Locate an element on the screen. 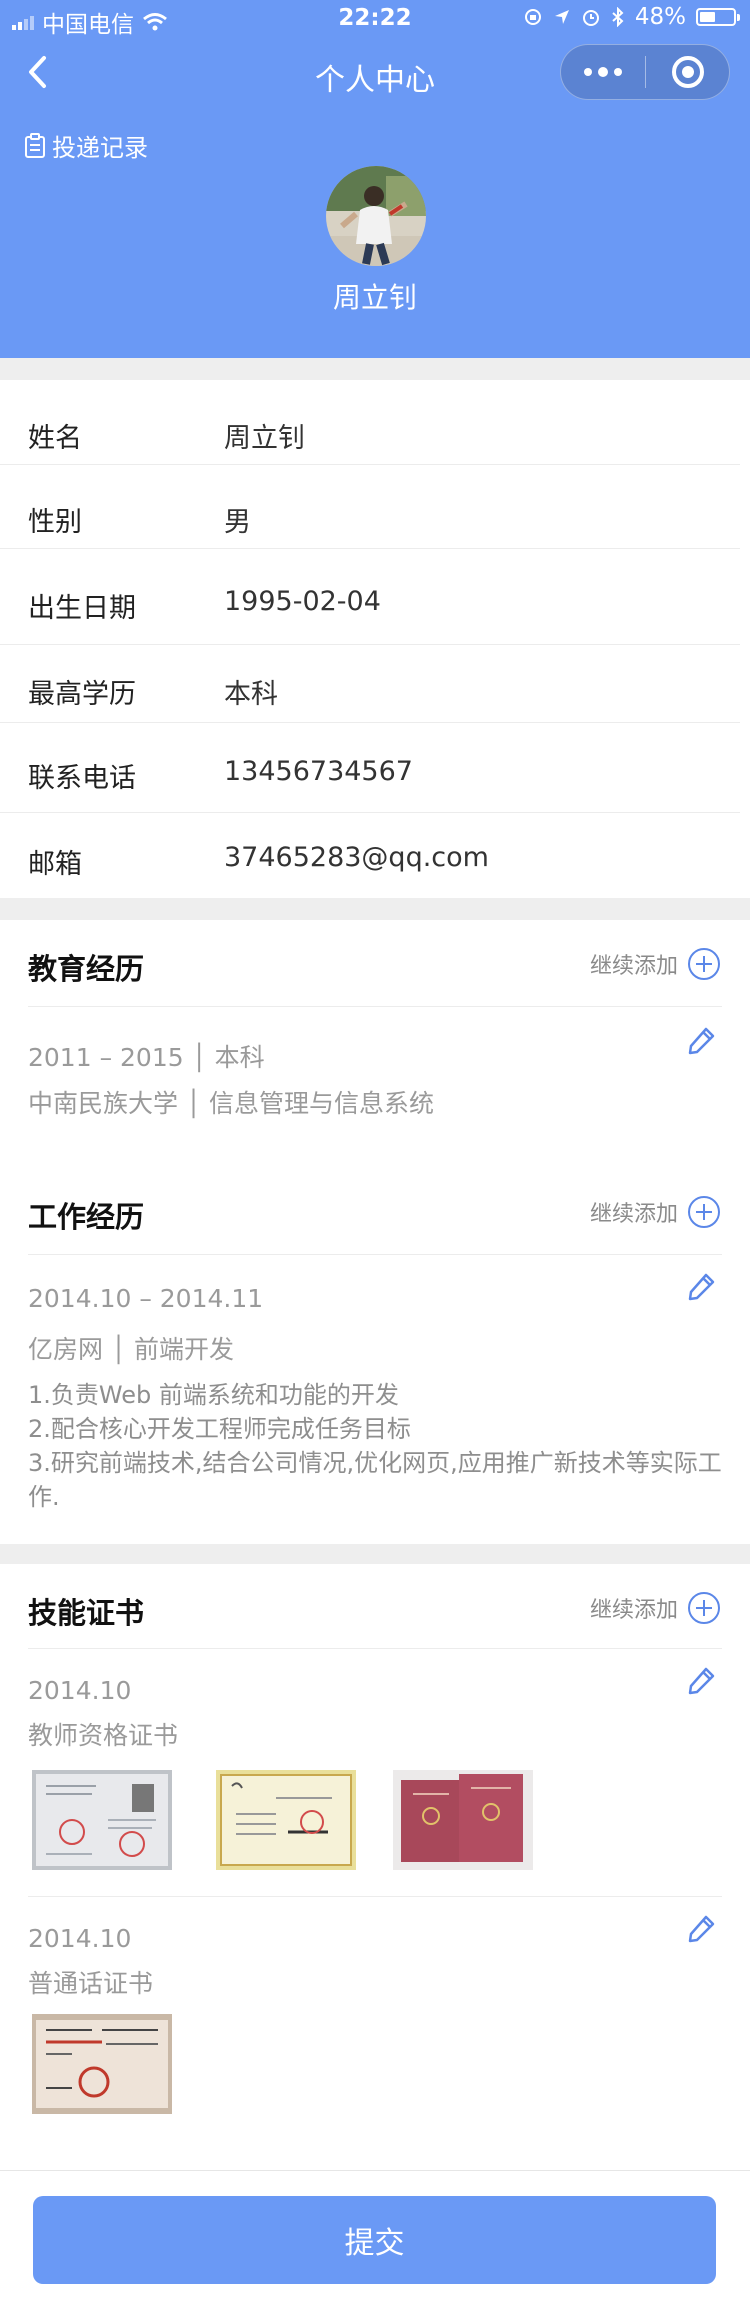  education-school: 中南民族大学 │ 信息管理与信息系统 is located at coordinates (231, 1103).